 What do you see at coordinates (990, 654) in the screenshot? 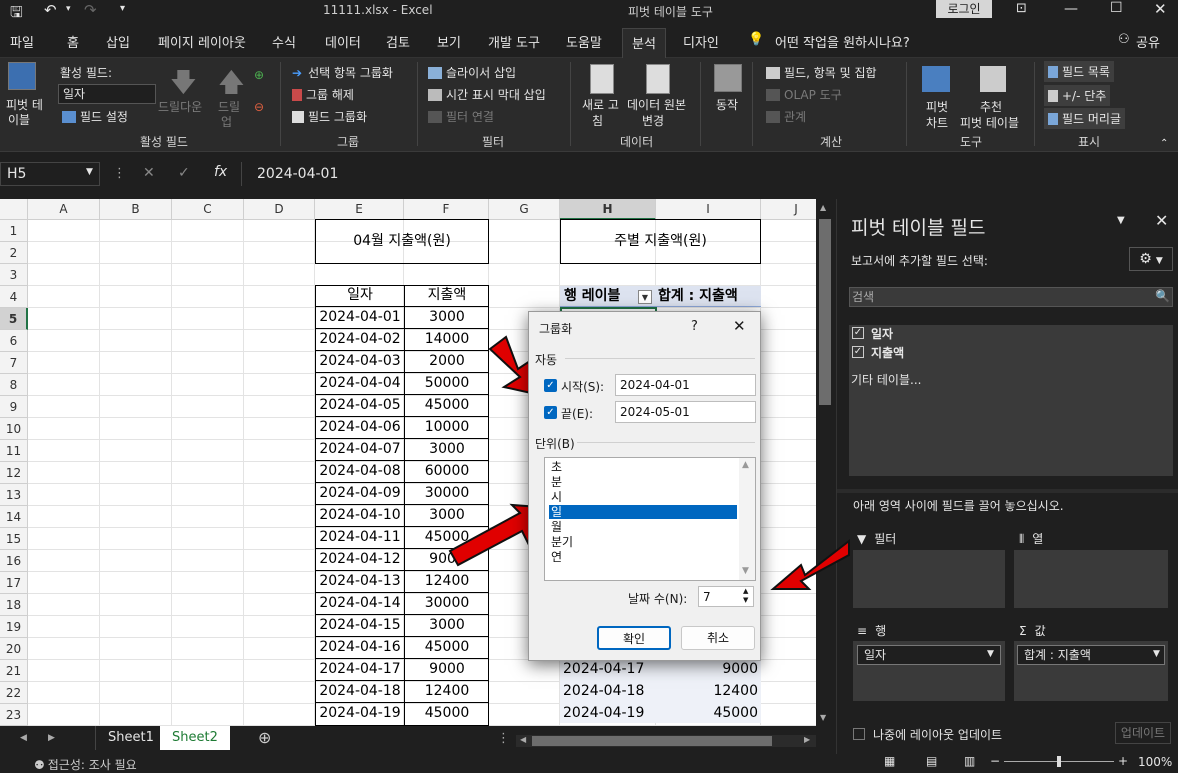
I see `rows-item-dropdown-icon: ▼` at bounding box center [990, 654].